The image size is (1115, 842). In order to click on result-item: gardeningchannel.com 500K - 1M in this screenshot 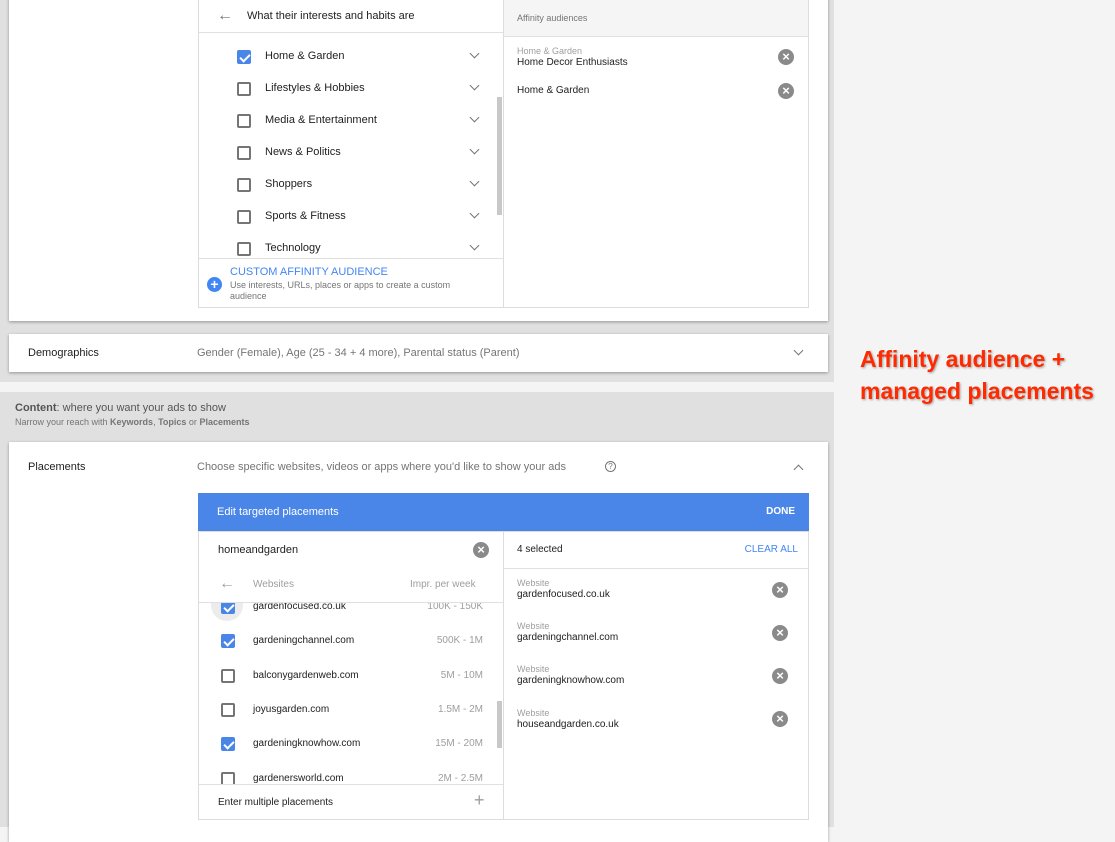, I will do `click(347, 641)`.